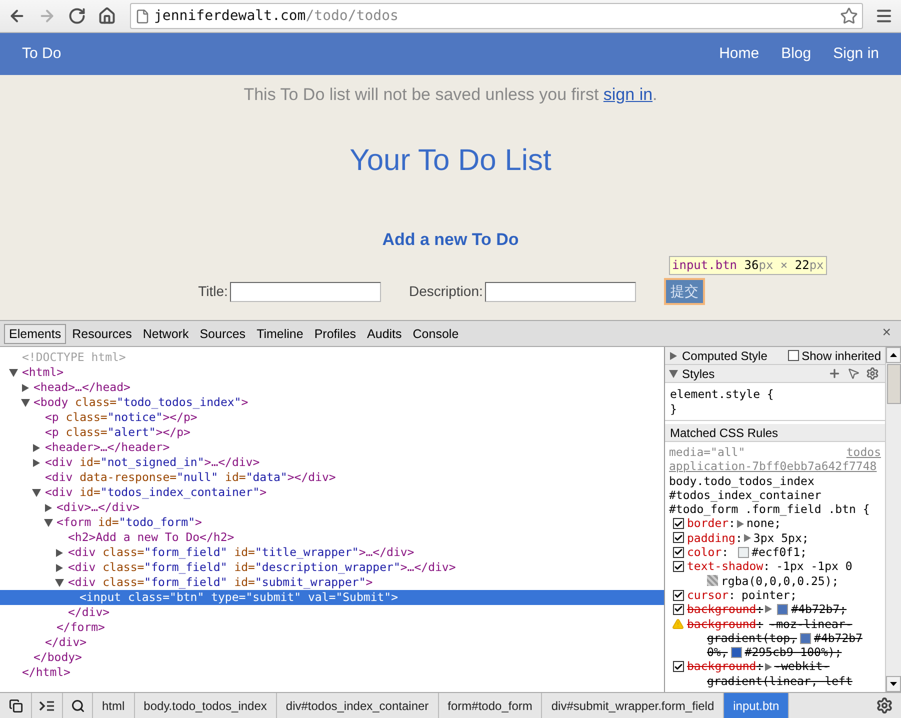 The image size is (901, 718). What do you see at coordinates (107, 16) in the screenshot?
I see `home-icon` at bounding box center [107, 16].